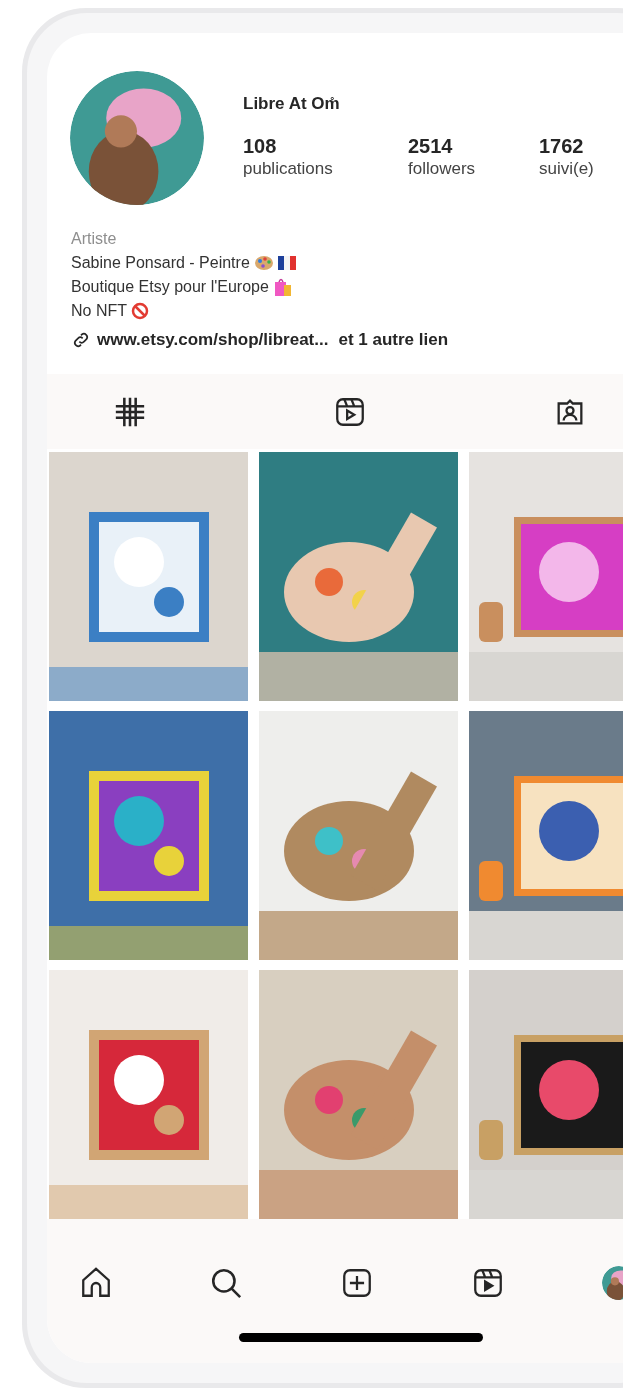  What do you see at coordinates (442, 168) in the screenshot?
I see `stat-label: followers` at bounding box center [442, 168].